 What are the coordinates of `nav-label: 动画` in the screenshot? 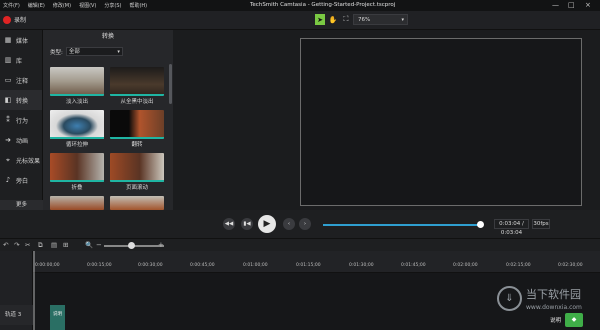 It's located at (22, 141).